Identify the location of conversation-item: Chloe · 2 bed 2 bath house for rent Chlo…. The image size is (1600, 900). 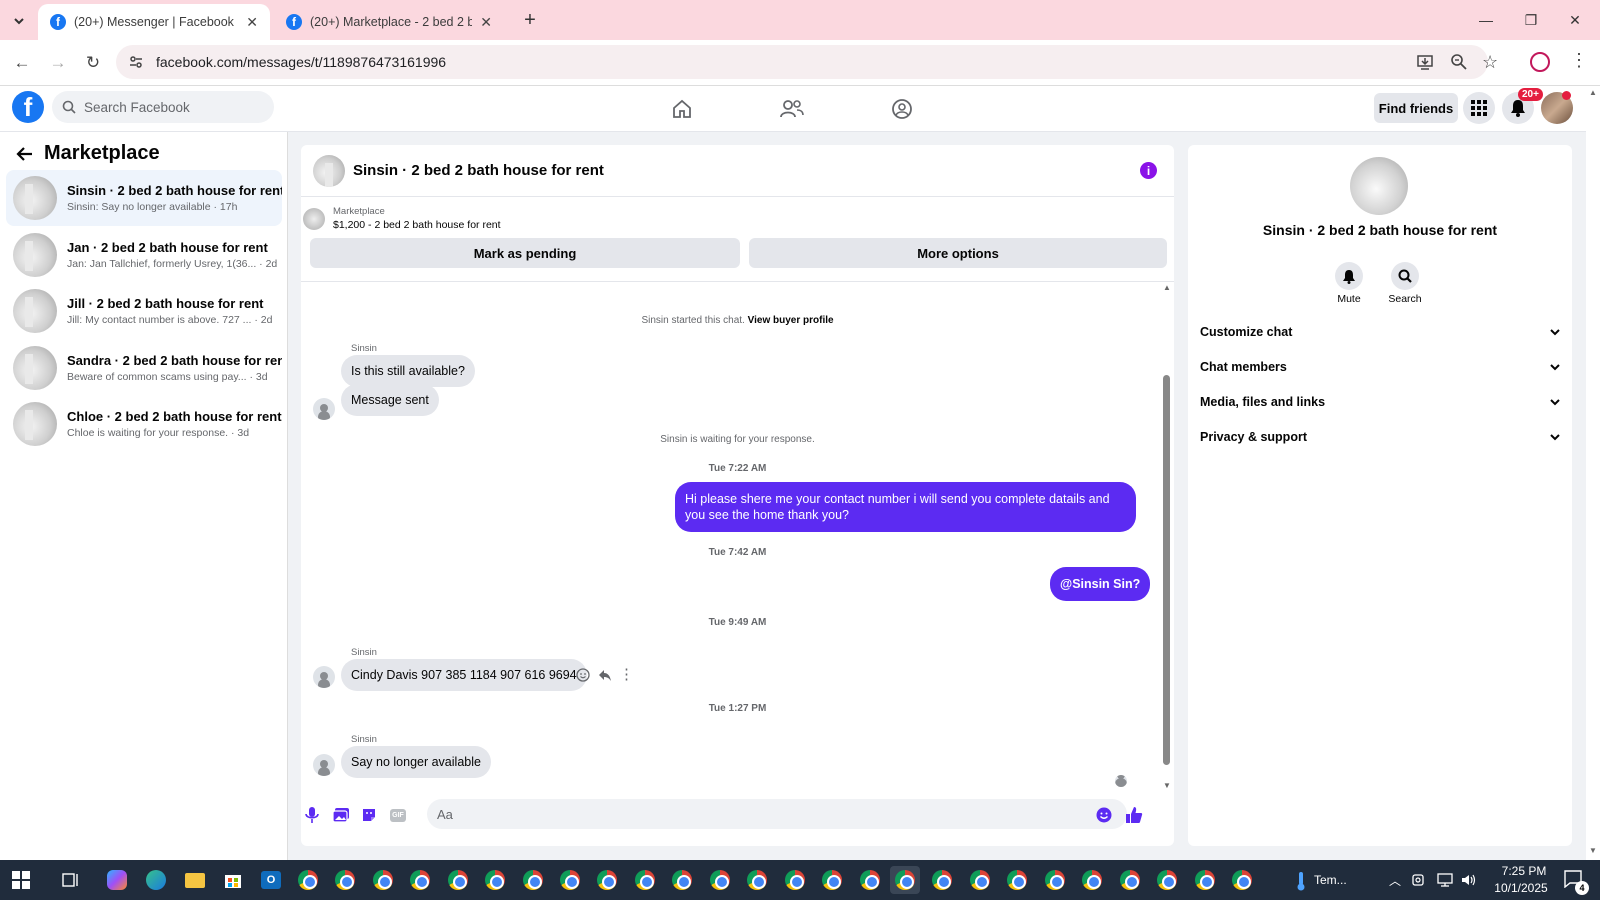
(144, 424).